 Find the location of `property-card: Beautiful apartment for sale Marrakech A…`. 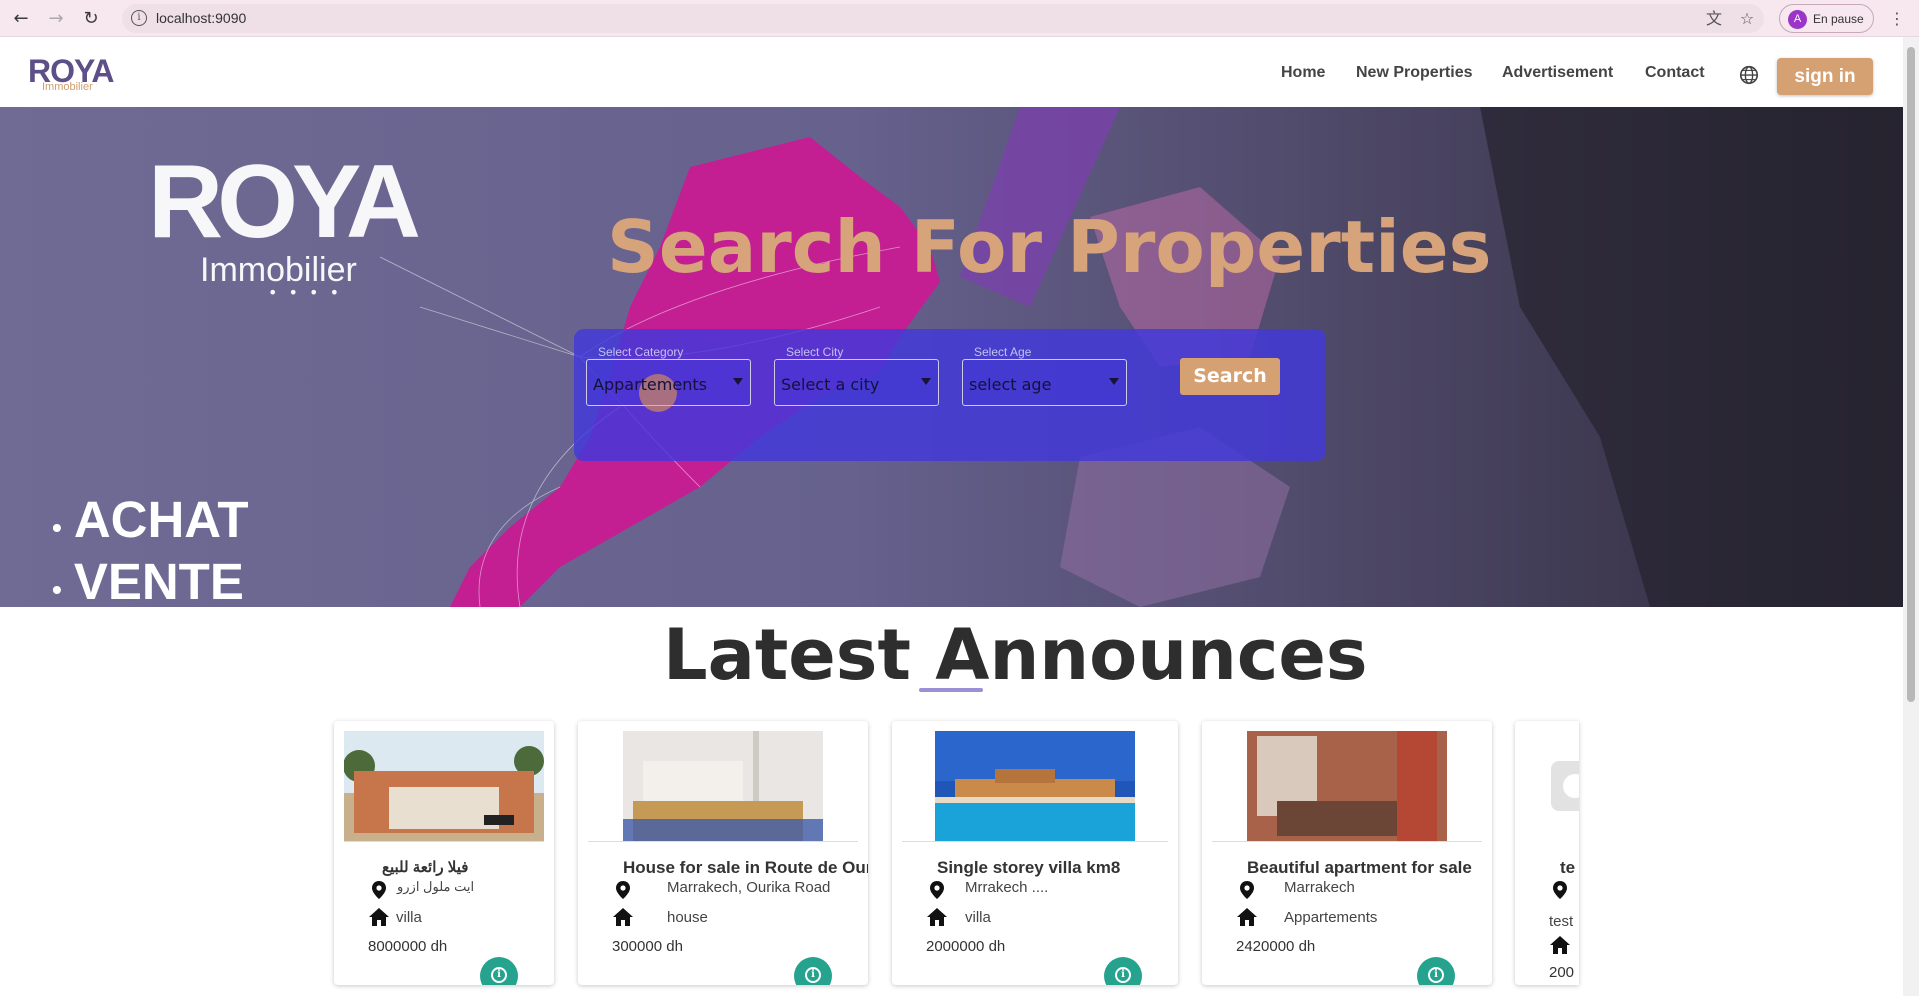

property-card: Beautiful apartment for sale Marrakech A… is located at coordinates (1347, 853).